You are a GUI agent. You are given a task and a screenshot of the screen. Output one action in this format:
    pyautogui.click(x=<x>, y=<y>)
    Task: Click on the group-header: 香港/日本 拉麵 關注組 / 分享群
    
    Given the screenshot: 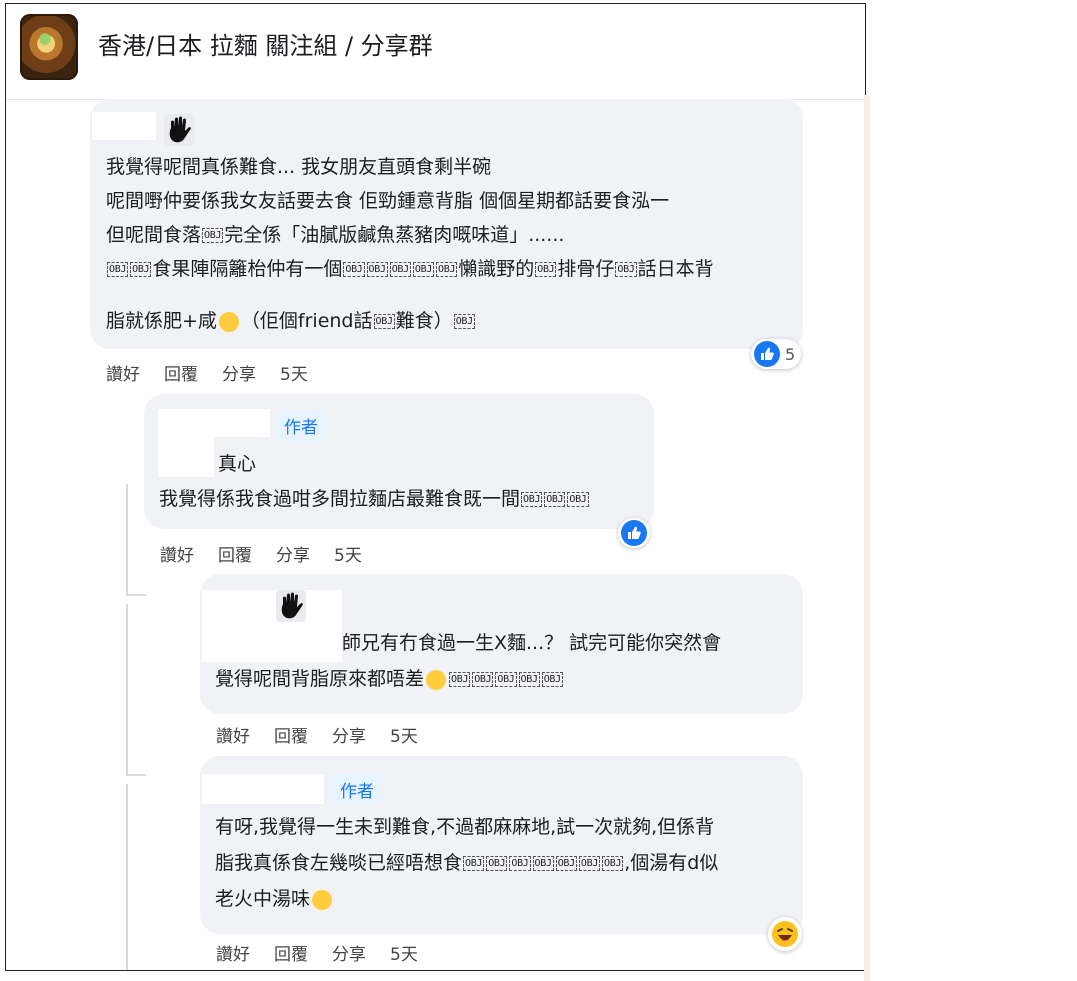 What is the action you would take?
    pyautogui.click(x=435, y=52)
    